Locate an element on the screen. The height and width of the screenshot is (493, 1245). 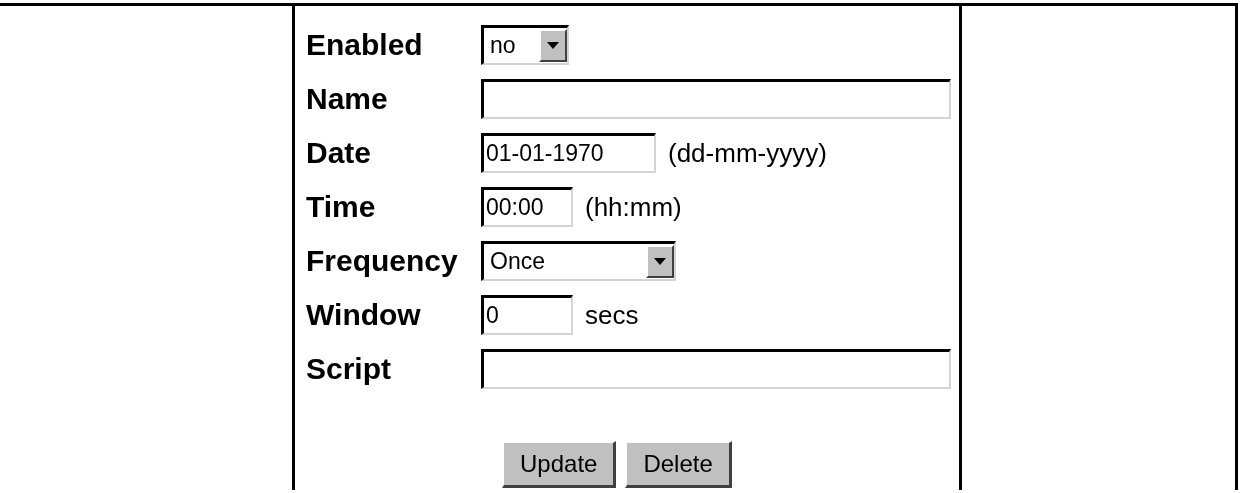
form-button: Delete is located at coordinates (678, 464).